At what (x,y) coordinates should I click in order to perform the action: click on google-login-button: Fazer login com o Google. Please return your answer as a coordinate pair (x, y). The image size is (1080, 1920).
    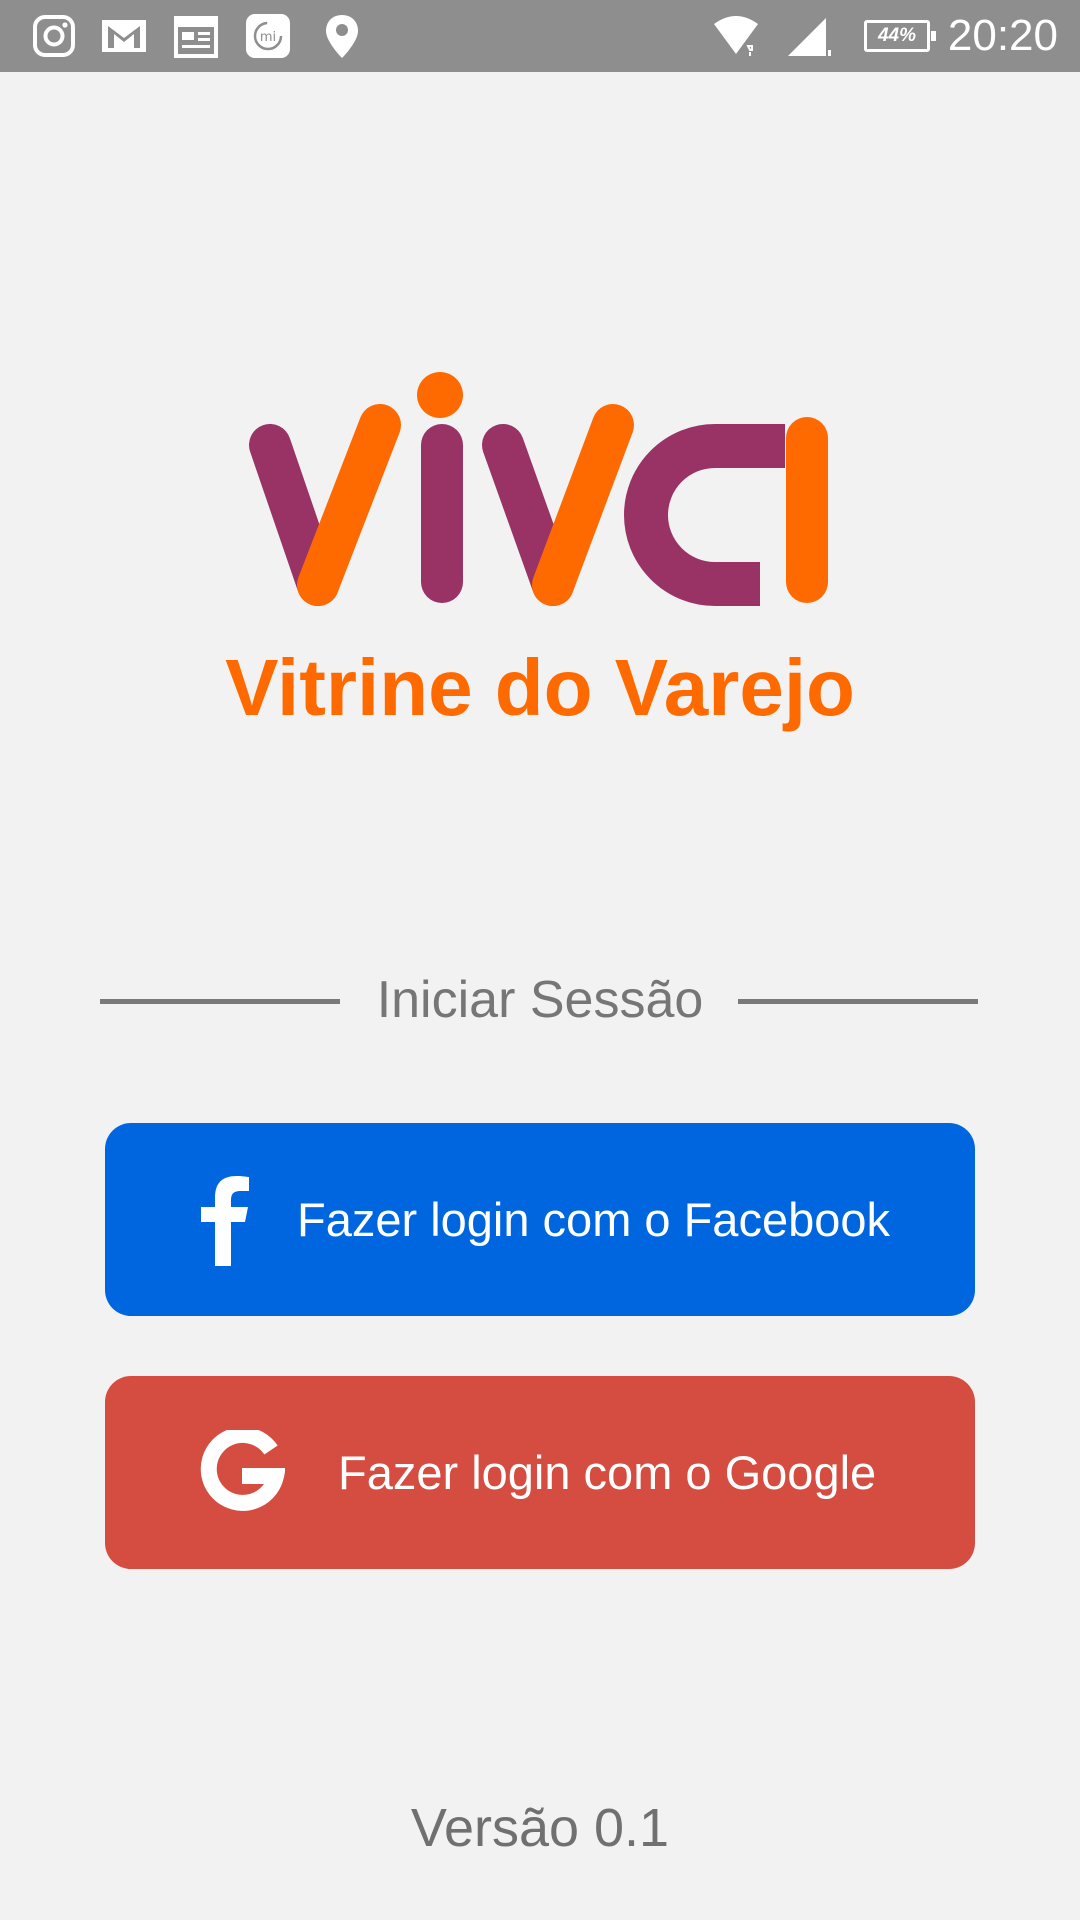
    Looking at the image, I should click on (540, 1472).